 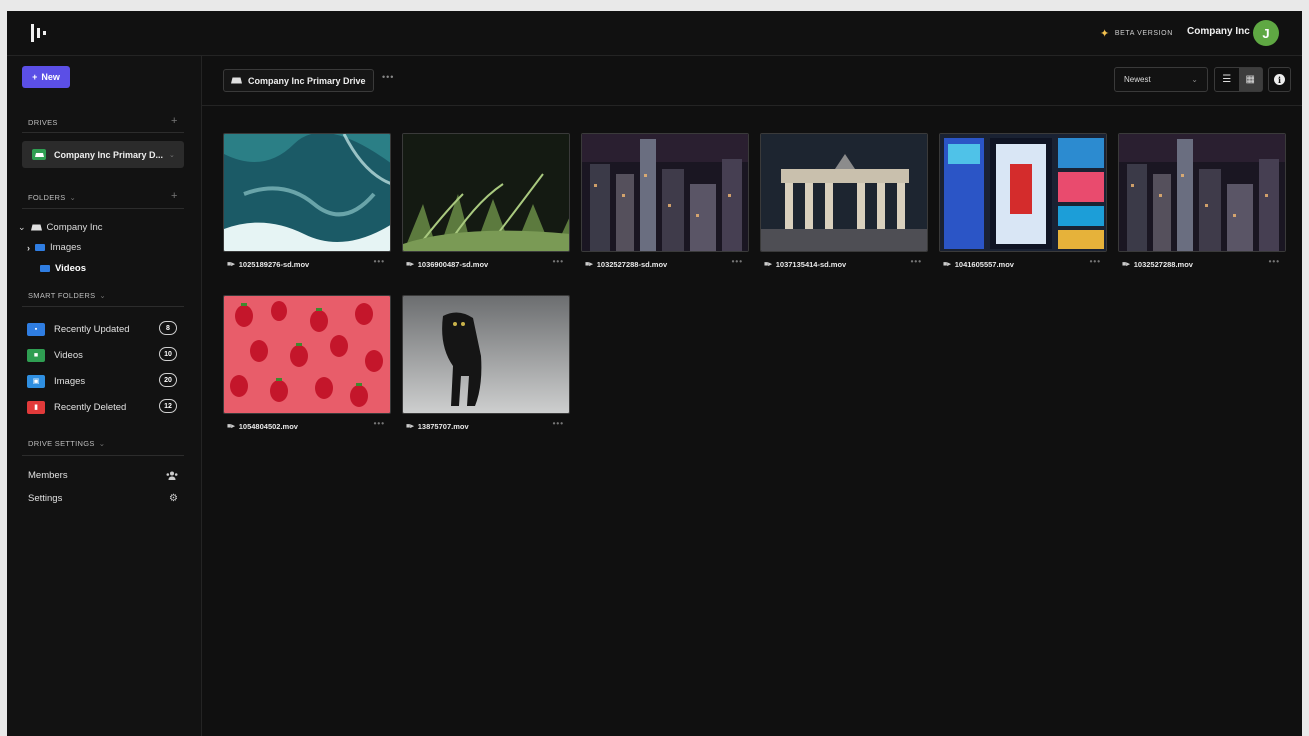 What do you see at coordinates (486, 192) in the screenshot?
I see `video-thumbnail-grass` at bounding box center [486, 192].